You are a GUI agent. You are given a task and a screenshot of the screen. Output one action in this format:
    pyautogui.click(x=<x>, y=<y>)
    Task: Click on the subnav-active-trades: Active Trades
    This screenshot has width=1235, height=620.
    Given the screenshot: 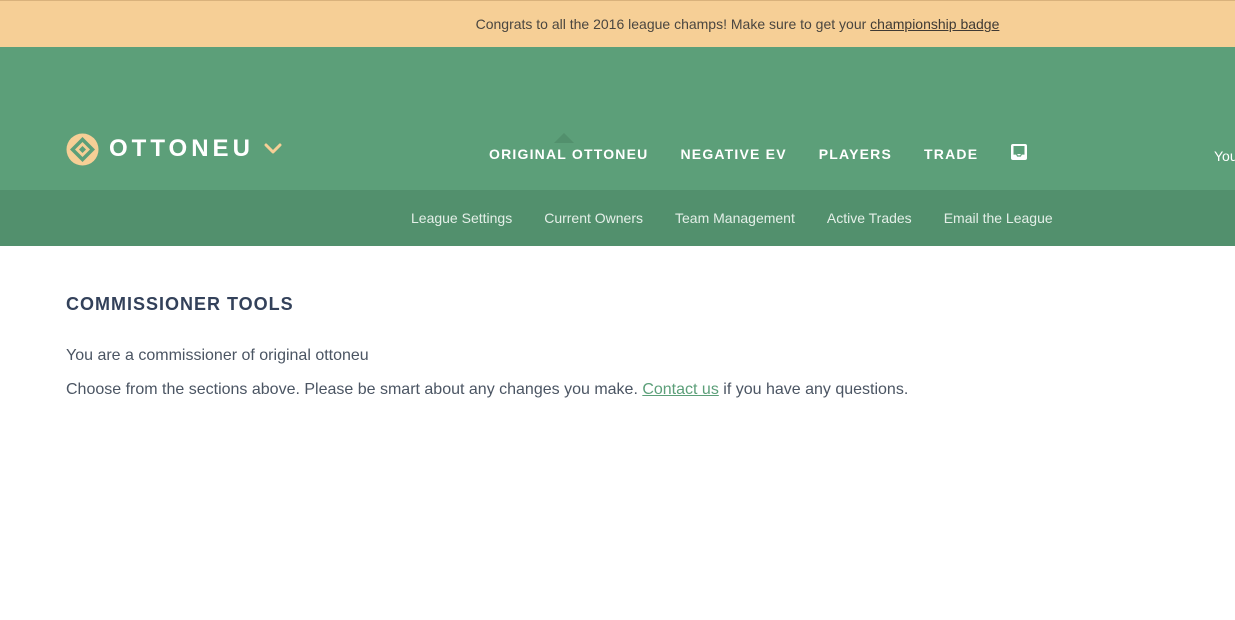 What is the action you would take?
    pyautogui.click(x=869, y=218)
    